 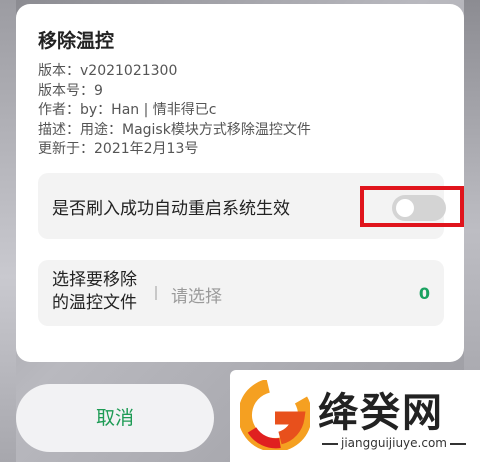 I want to click on cancel-button: 取消, so click(x=115, y=418).